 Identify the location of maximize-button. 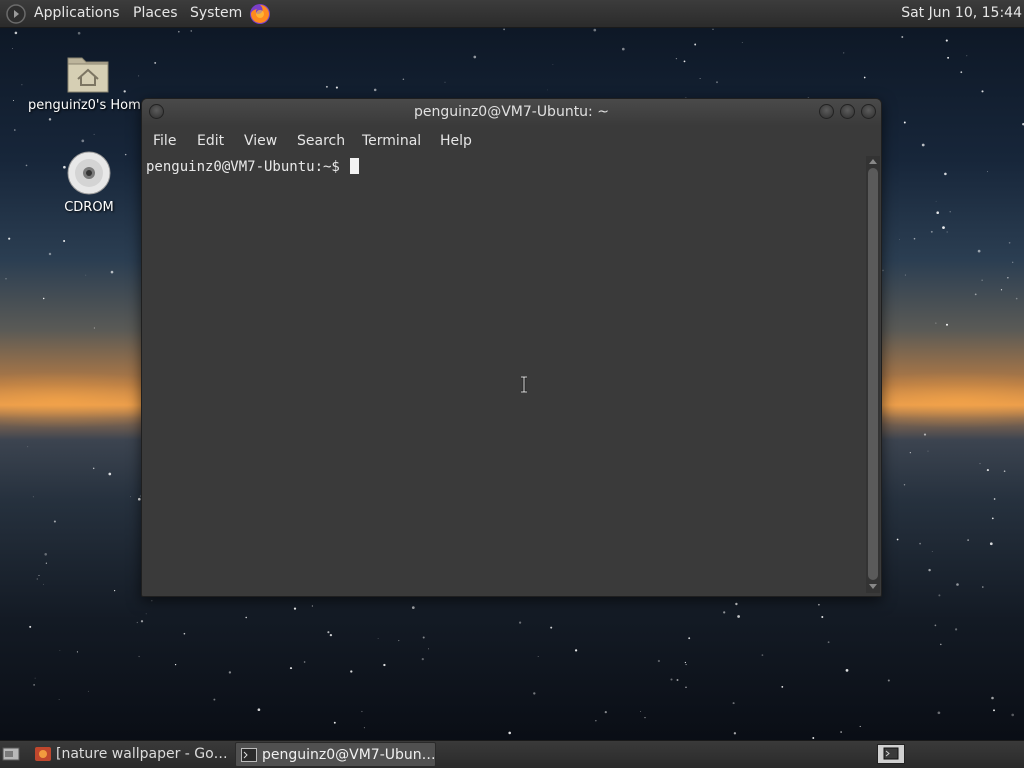
(847, 111).